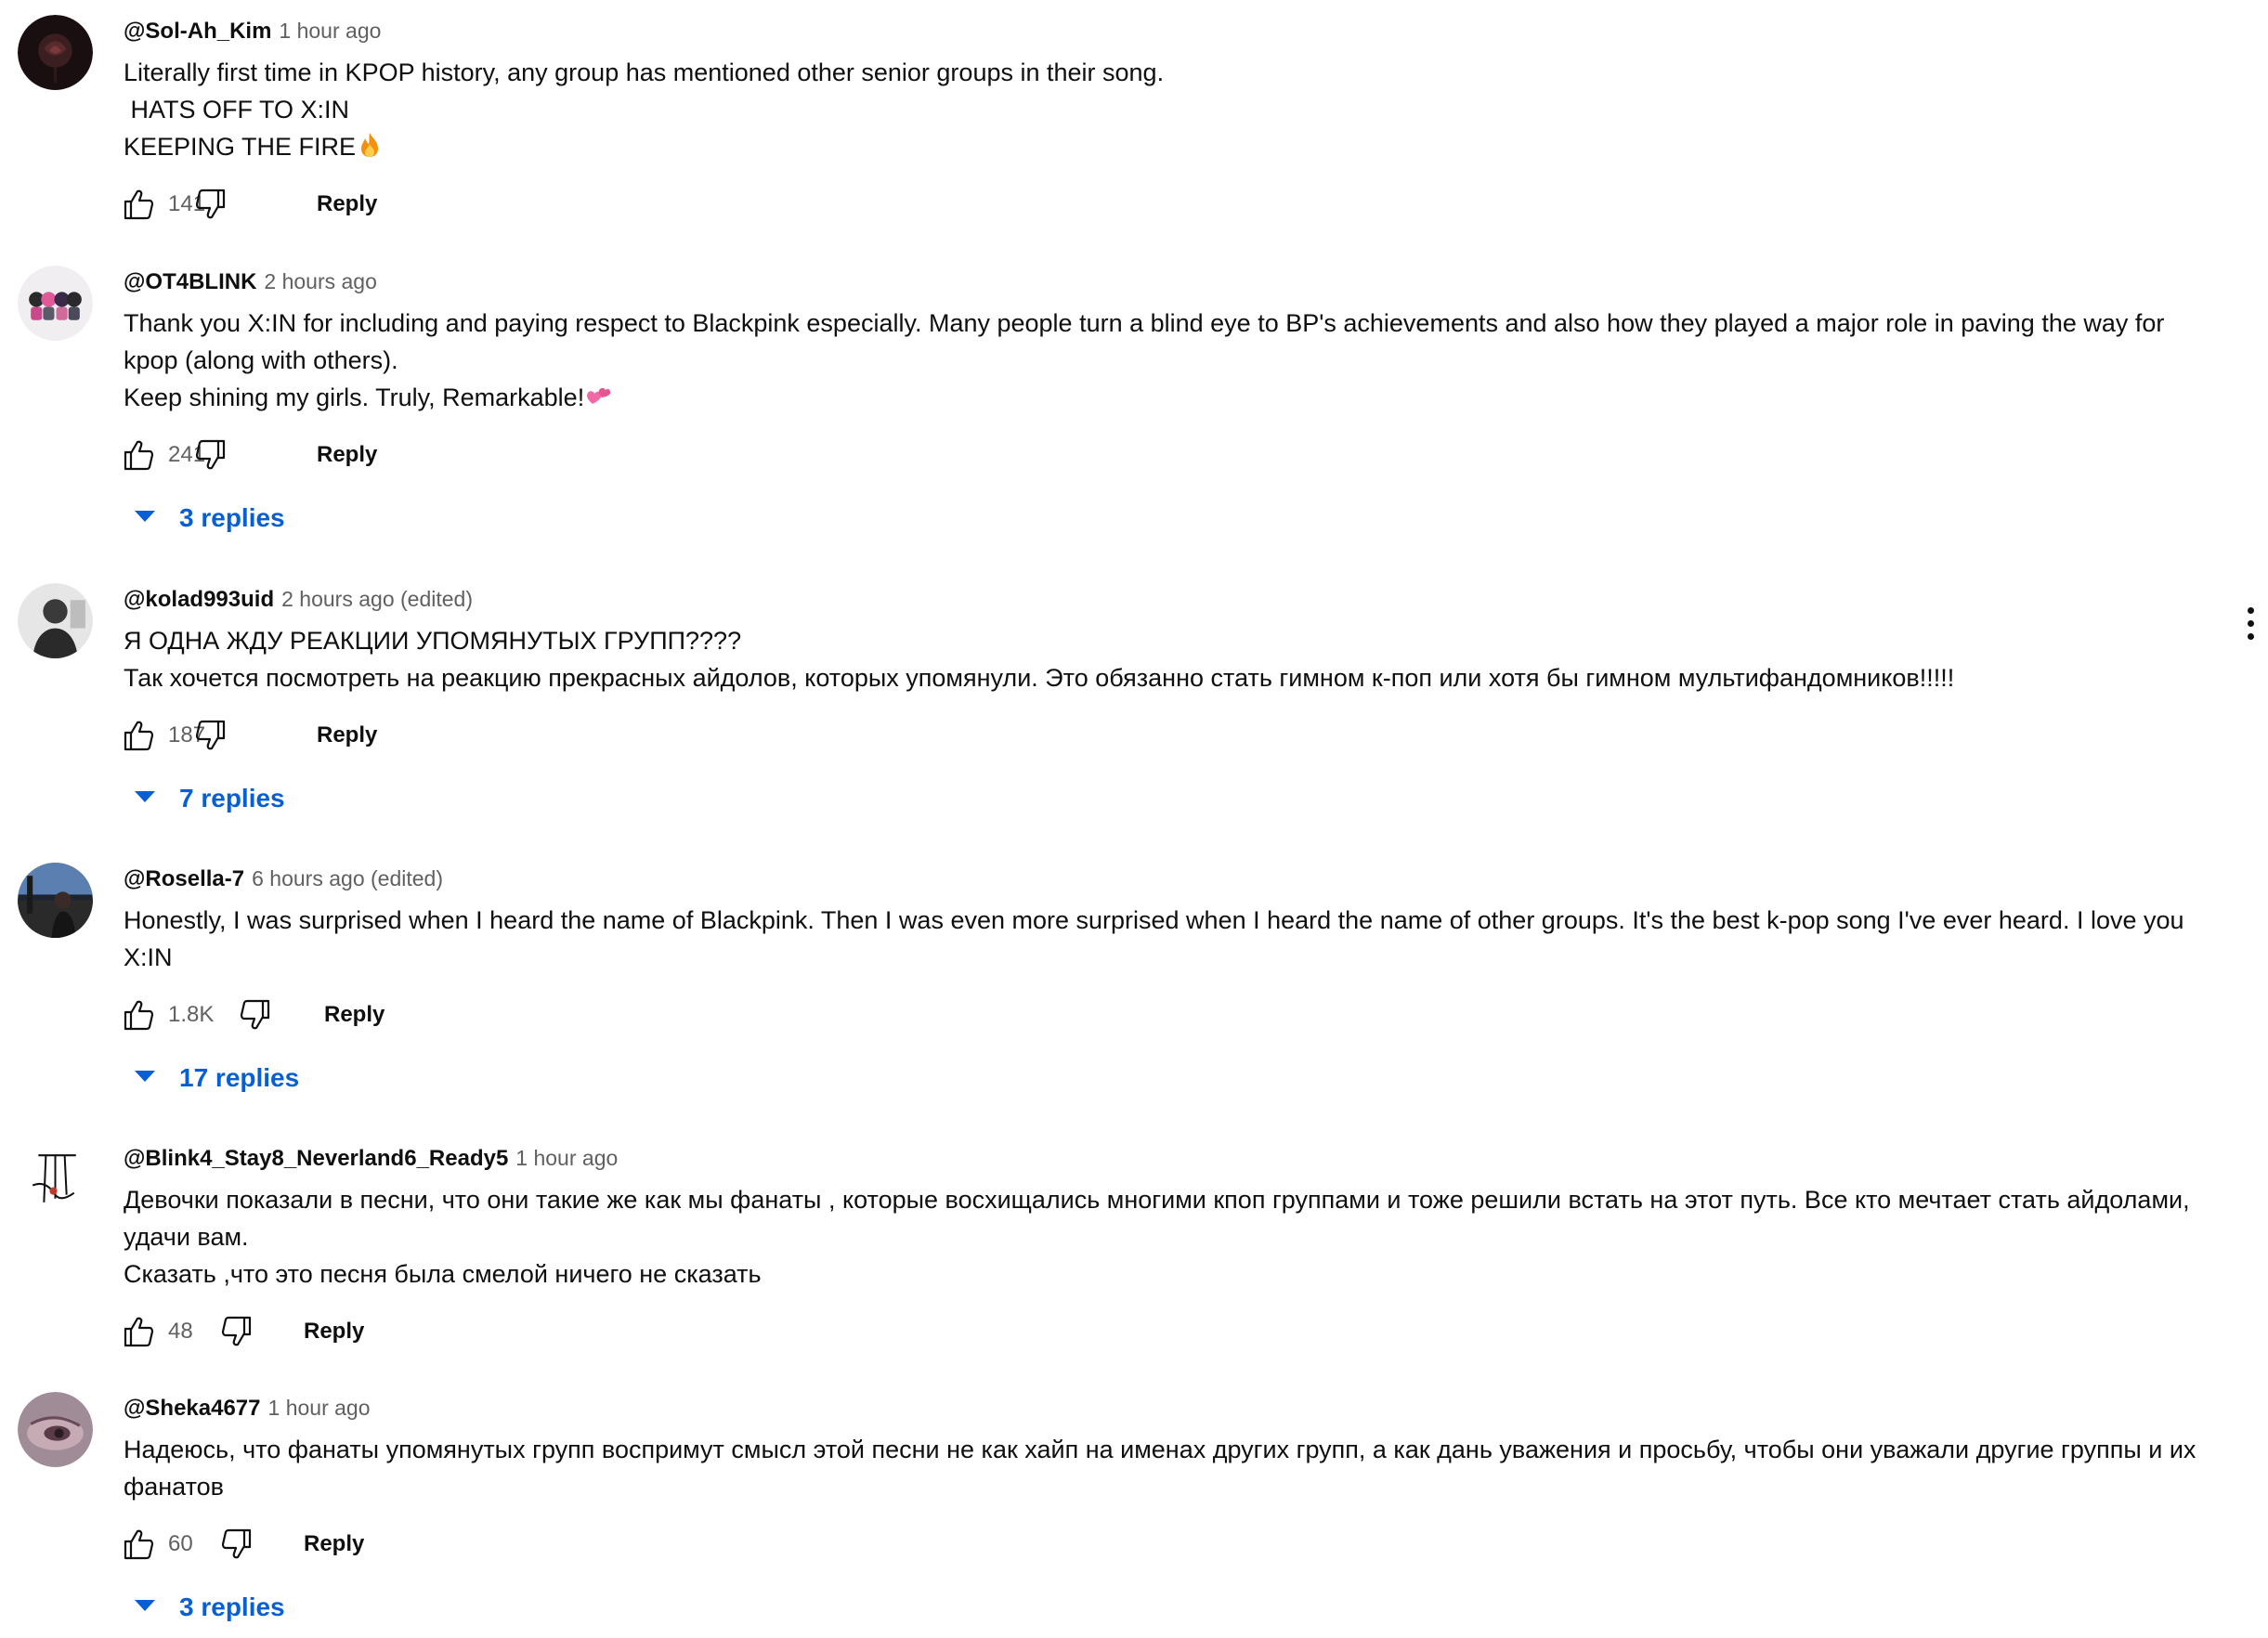 The height and width of the screenshot is (1638, 2268). I want to click on comment-author: @Sheka4677, so click(193, 1408).